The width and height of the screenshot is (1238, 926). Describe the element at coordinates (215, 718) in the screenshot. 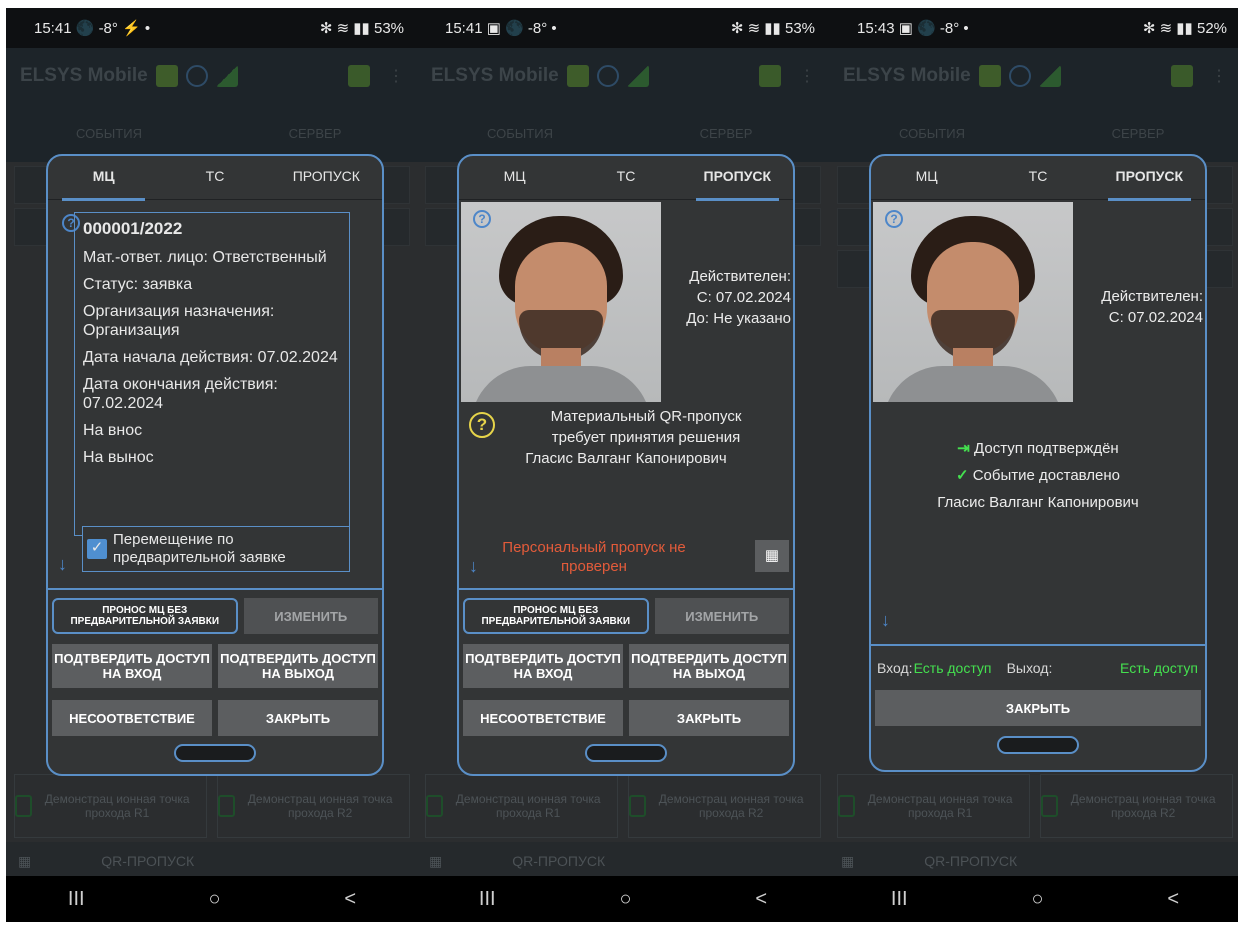

I see `button-row: НЕСООТВЕТСТВИЕ ЗАКРЫТЬ` at that location.